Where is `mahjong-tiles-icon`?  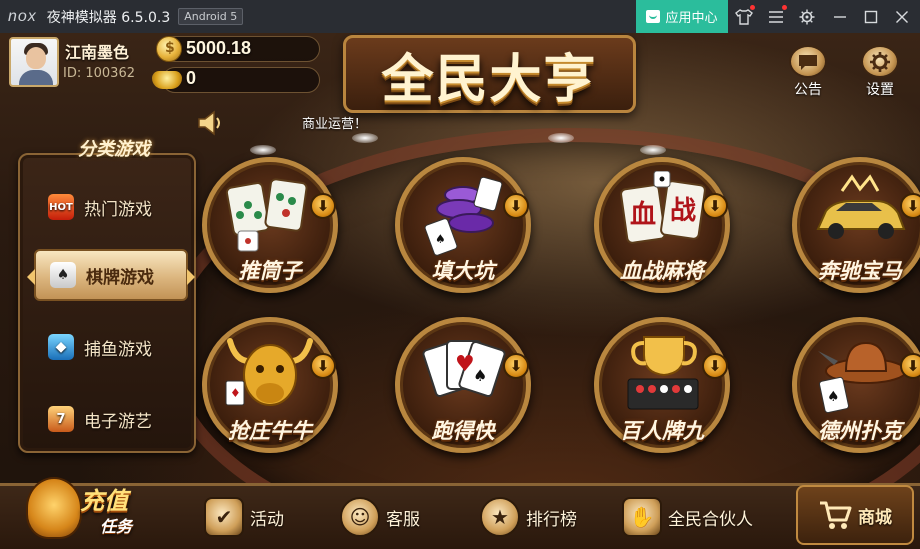
mahjong-tiles-icon is located at coordinates (266, 215).